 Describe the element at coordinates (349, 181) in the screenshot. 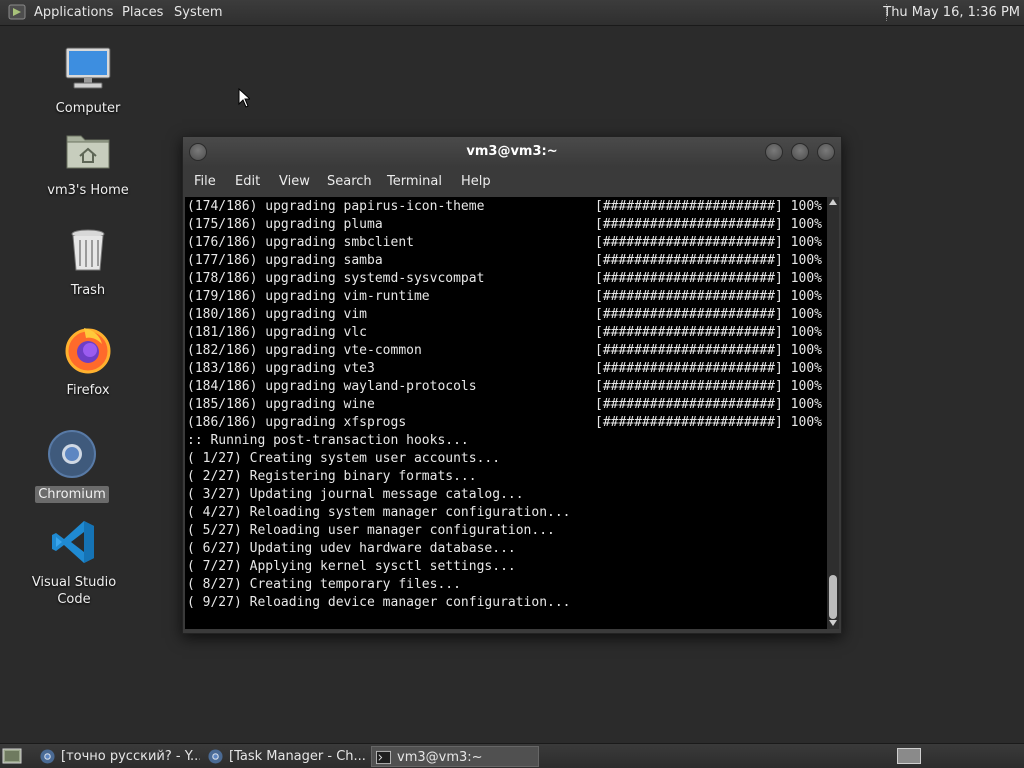

I see `menu-search: Search` at that location.